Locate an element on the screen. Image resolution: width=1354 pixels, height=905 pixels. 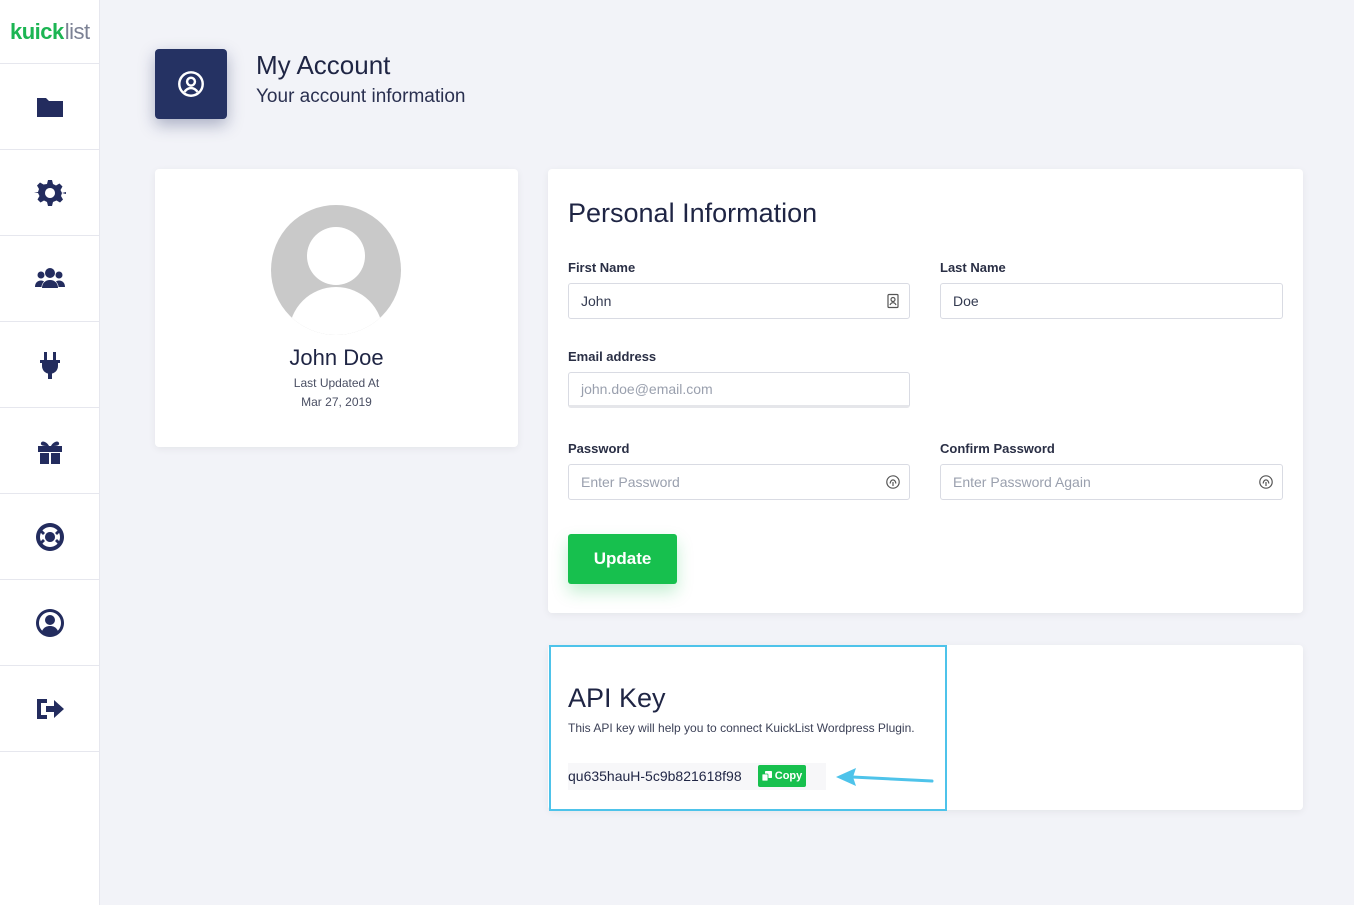
profile-name: John Doe is located at coordinates (336, 357).